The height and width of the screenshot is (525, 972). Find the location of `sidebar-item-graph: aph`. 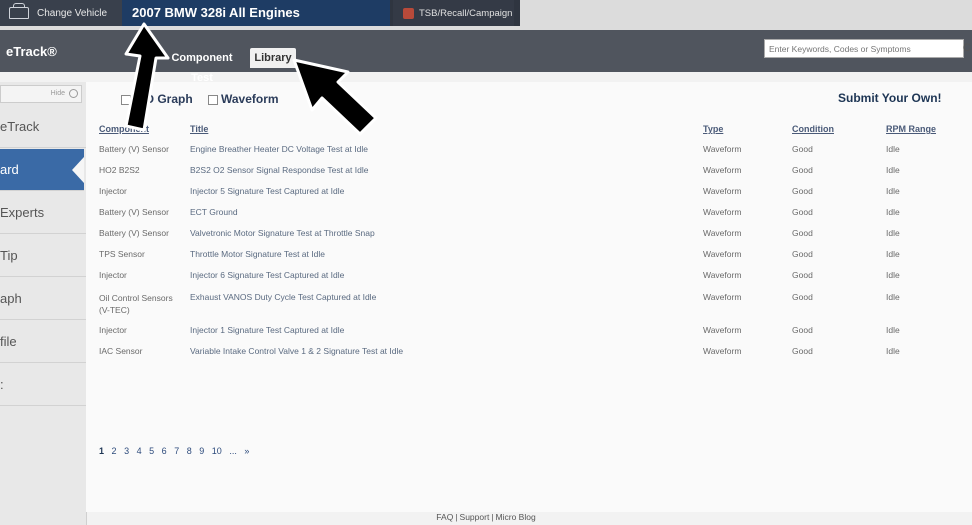

sidebar-item-graph: aph is located at coordinates (43, 299).